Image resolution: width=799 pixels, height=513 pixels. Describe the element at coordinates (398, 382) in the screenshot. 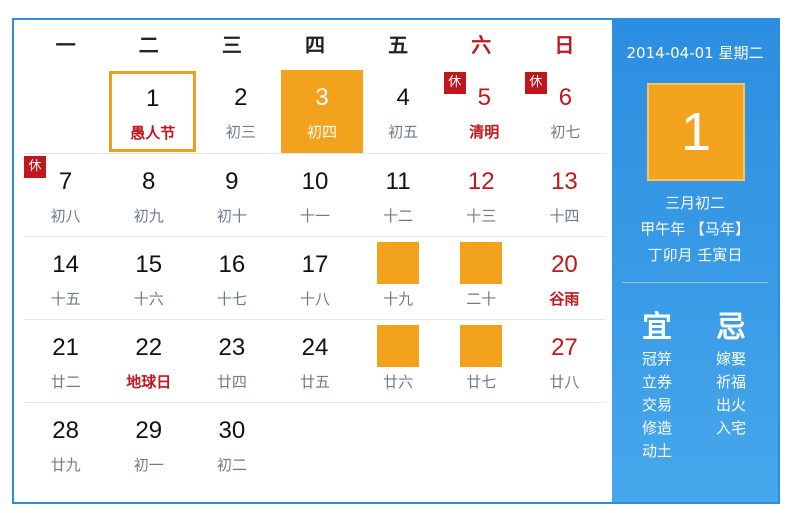

I see `lunar-day-label: 廿六` at that location.